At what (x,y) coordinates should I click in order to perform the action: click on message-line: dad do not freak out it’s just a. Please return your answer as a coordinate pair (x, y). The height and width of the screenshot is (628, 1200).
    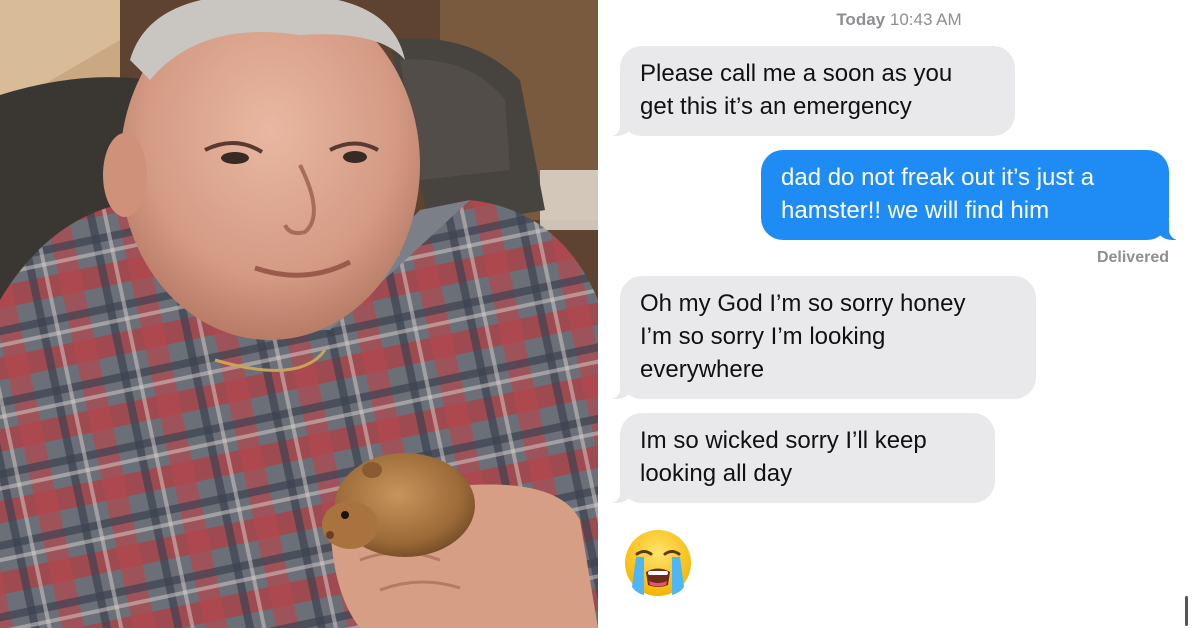
    Looking at the image, I should click on (938, 177).